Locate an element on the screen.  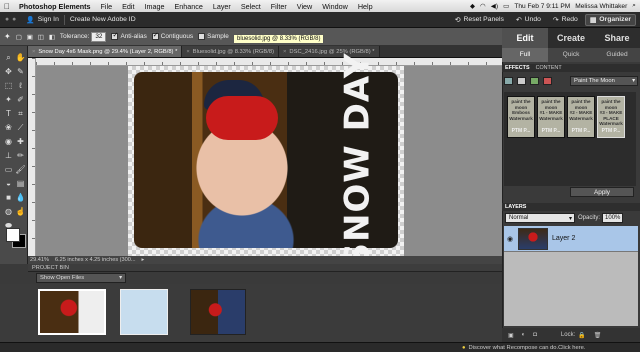
show-files-dropdown: Show Open Files ▾ is located at coordinates (81, 278).